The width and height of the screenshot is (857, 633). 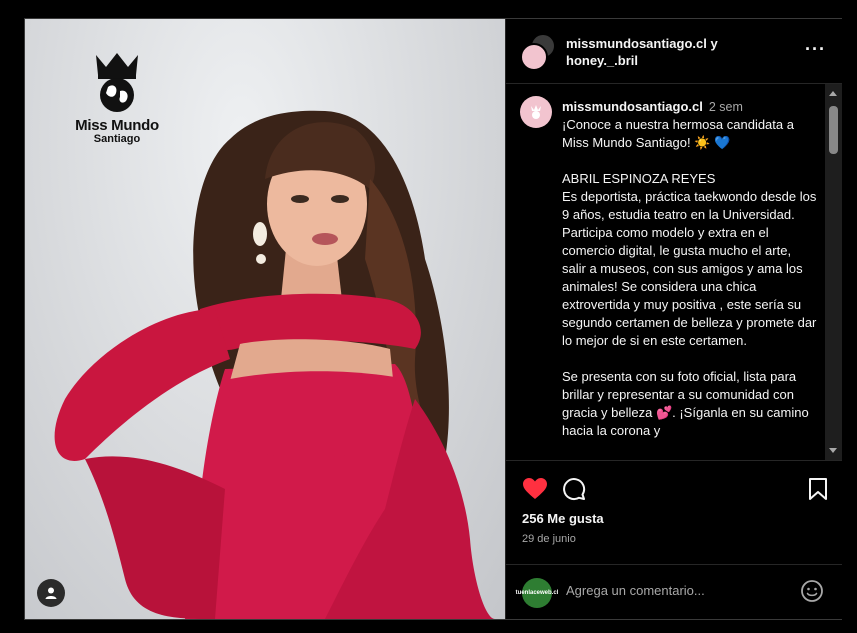 I want to click on user-icon, so click(x=51, y=593).